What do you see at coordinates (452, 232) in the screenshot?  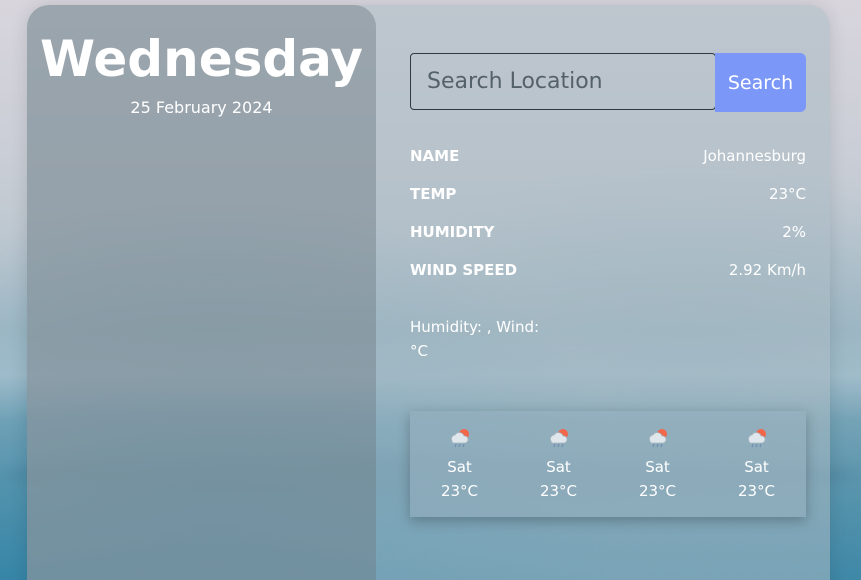 I see `detail-label: HUMIDITY` at bounding box center [452, 232].